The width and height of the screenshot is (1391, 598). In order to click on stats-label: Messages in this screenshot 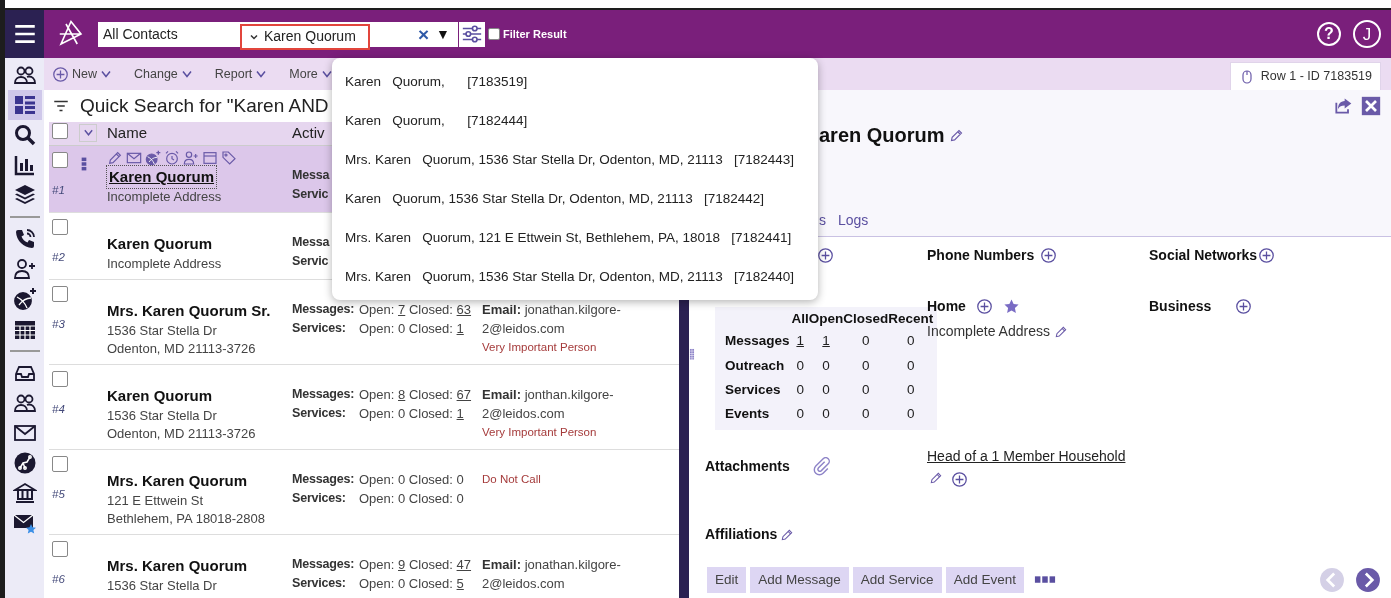, I will do `click(758, 341)`.